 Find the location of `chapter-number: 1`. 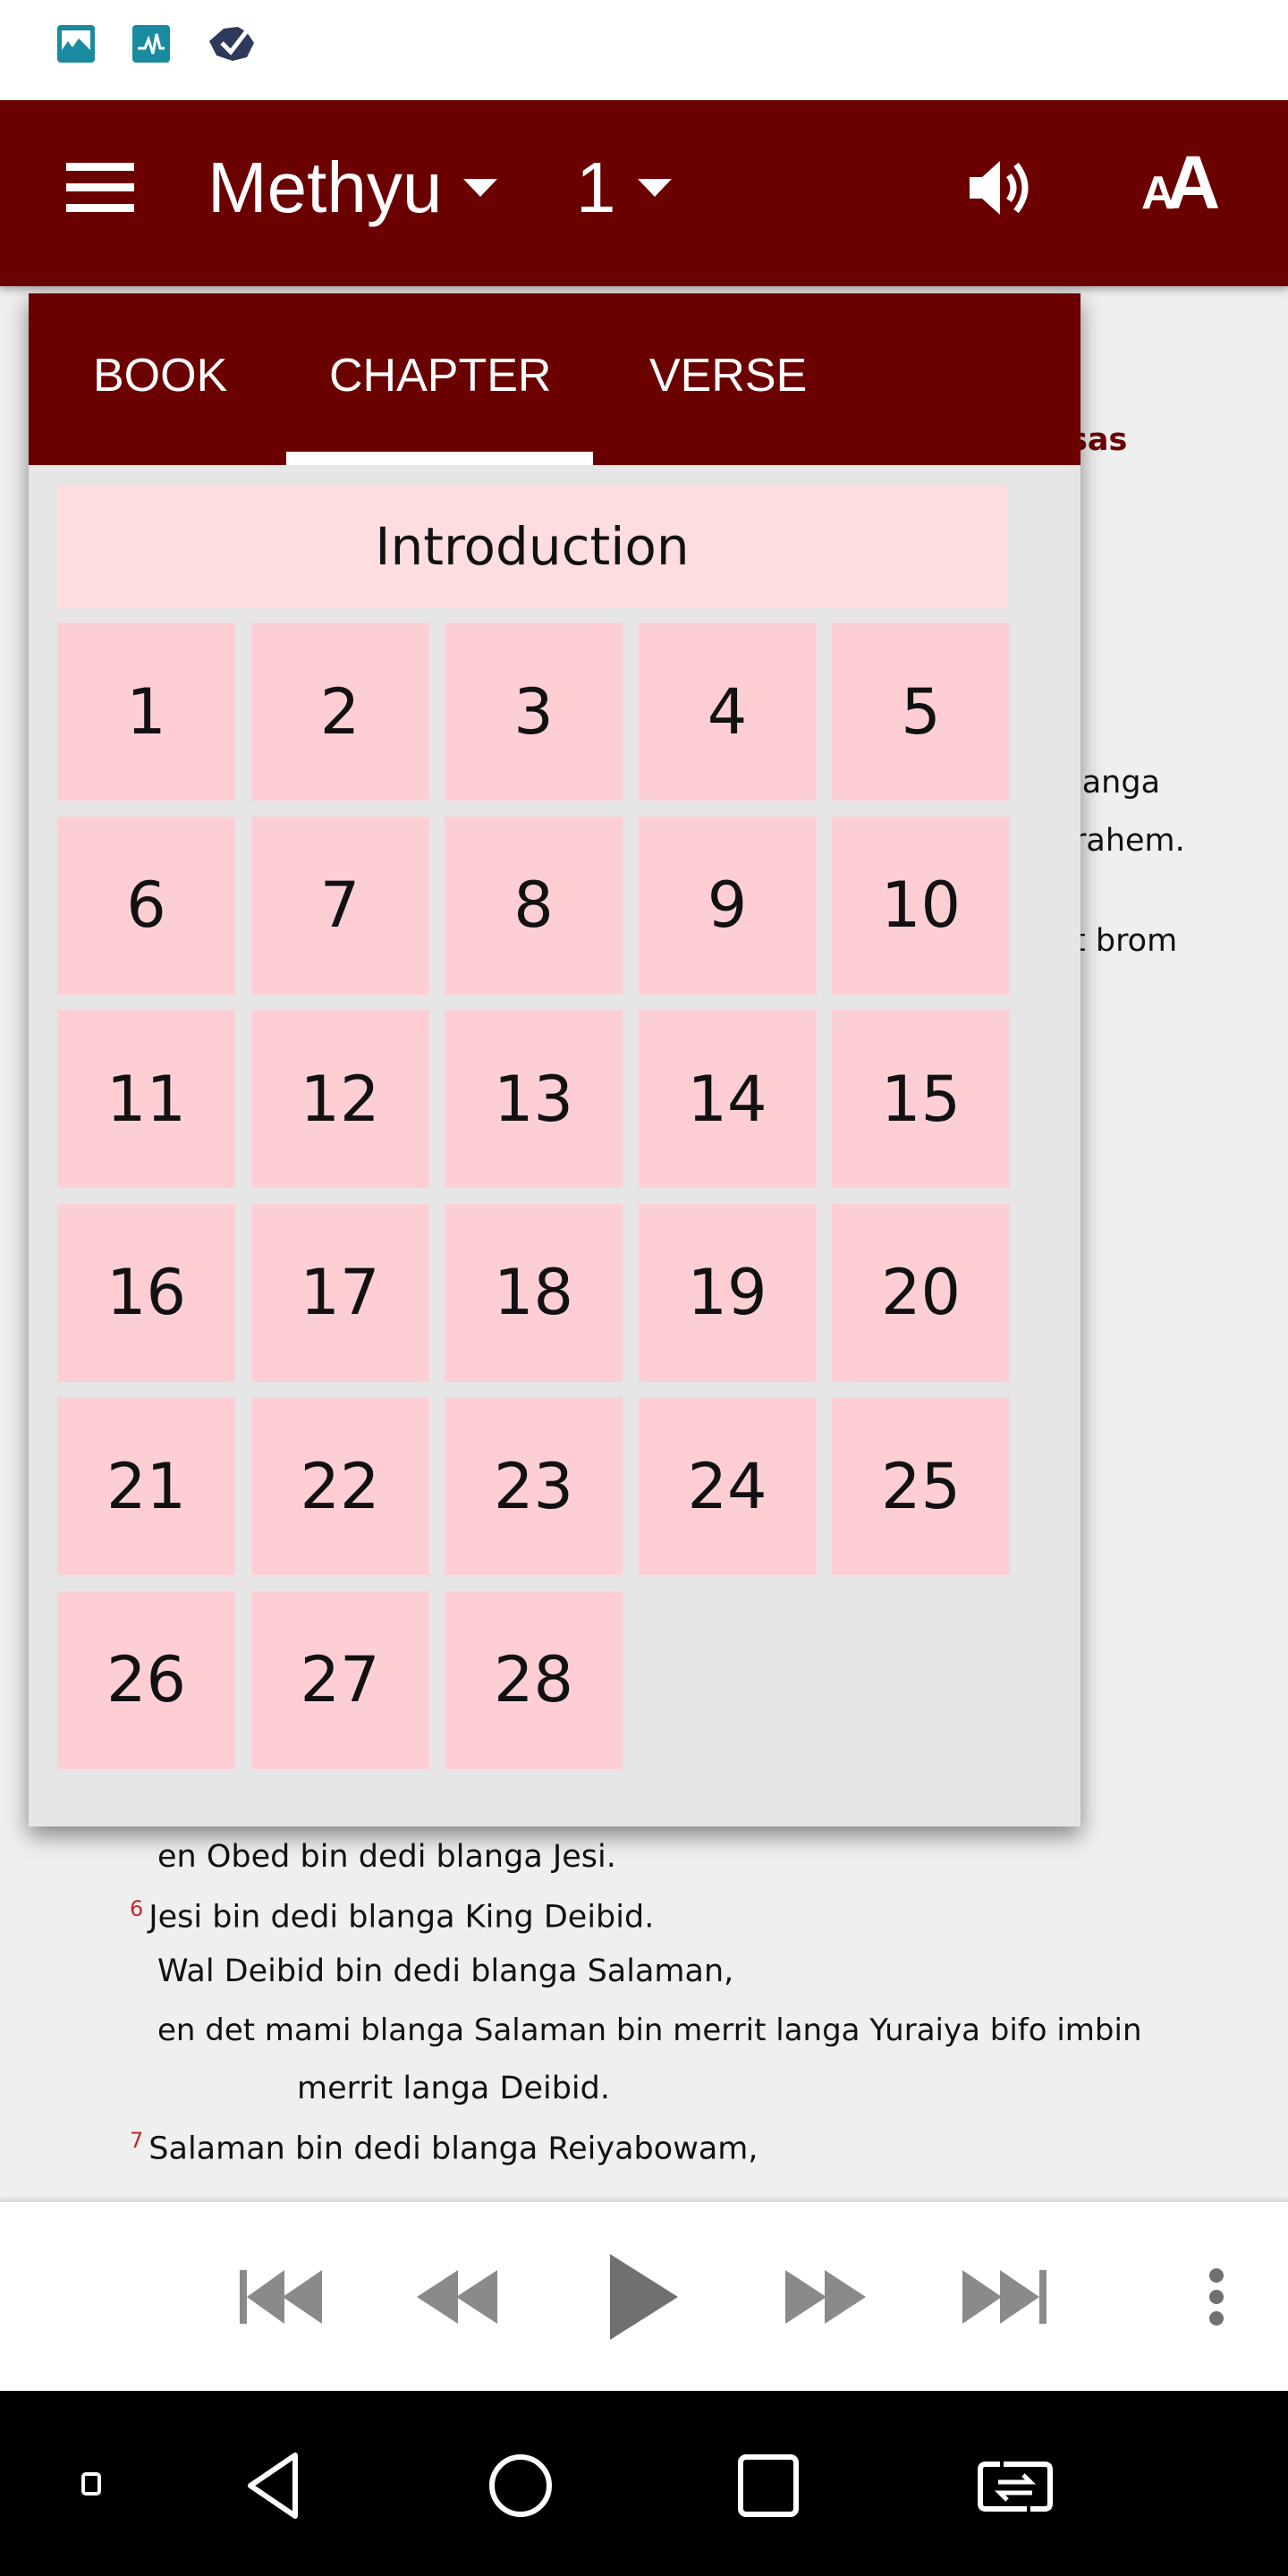

chapter-number: 1 is located at coordinates (596, 187).